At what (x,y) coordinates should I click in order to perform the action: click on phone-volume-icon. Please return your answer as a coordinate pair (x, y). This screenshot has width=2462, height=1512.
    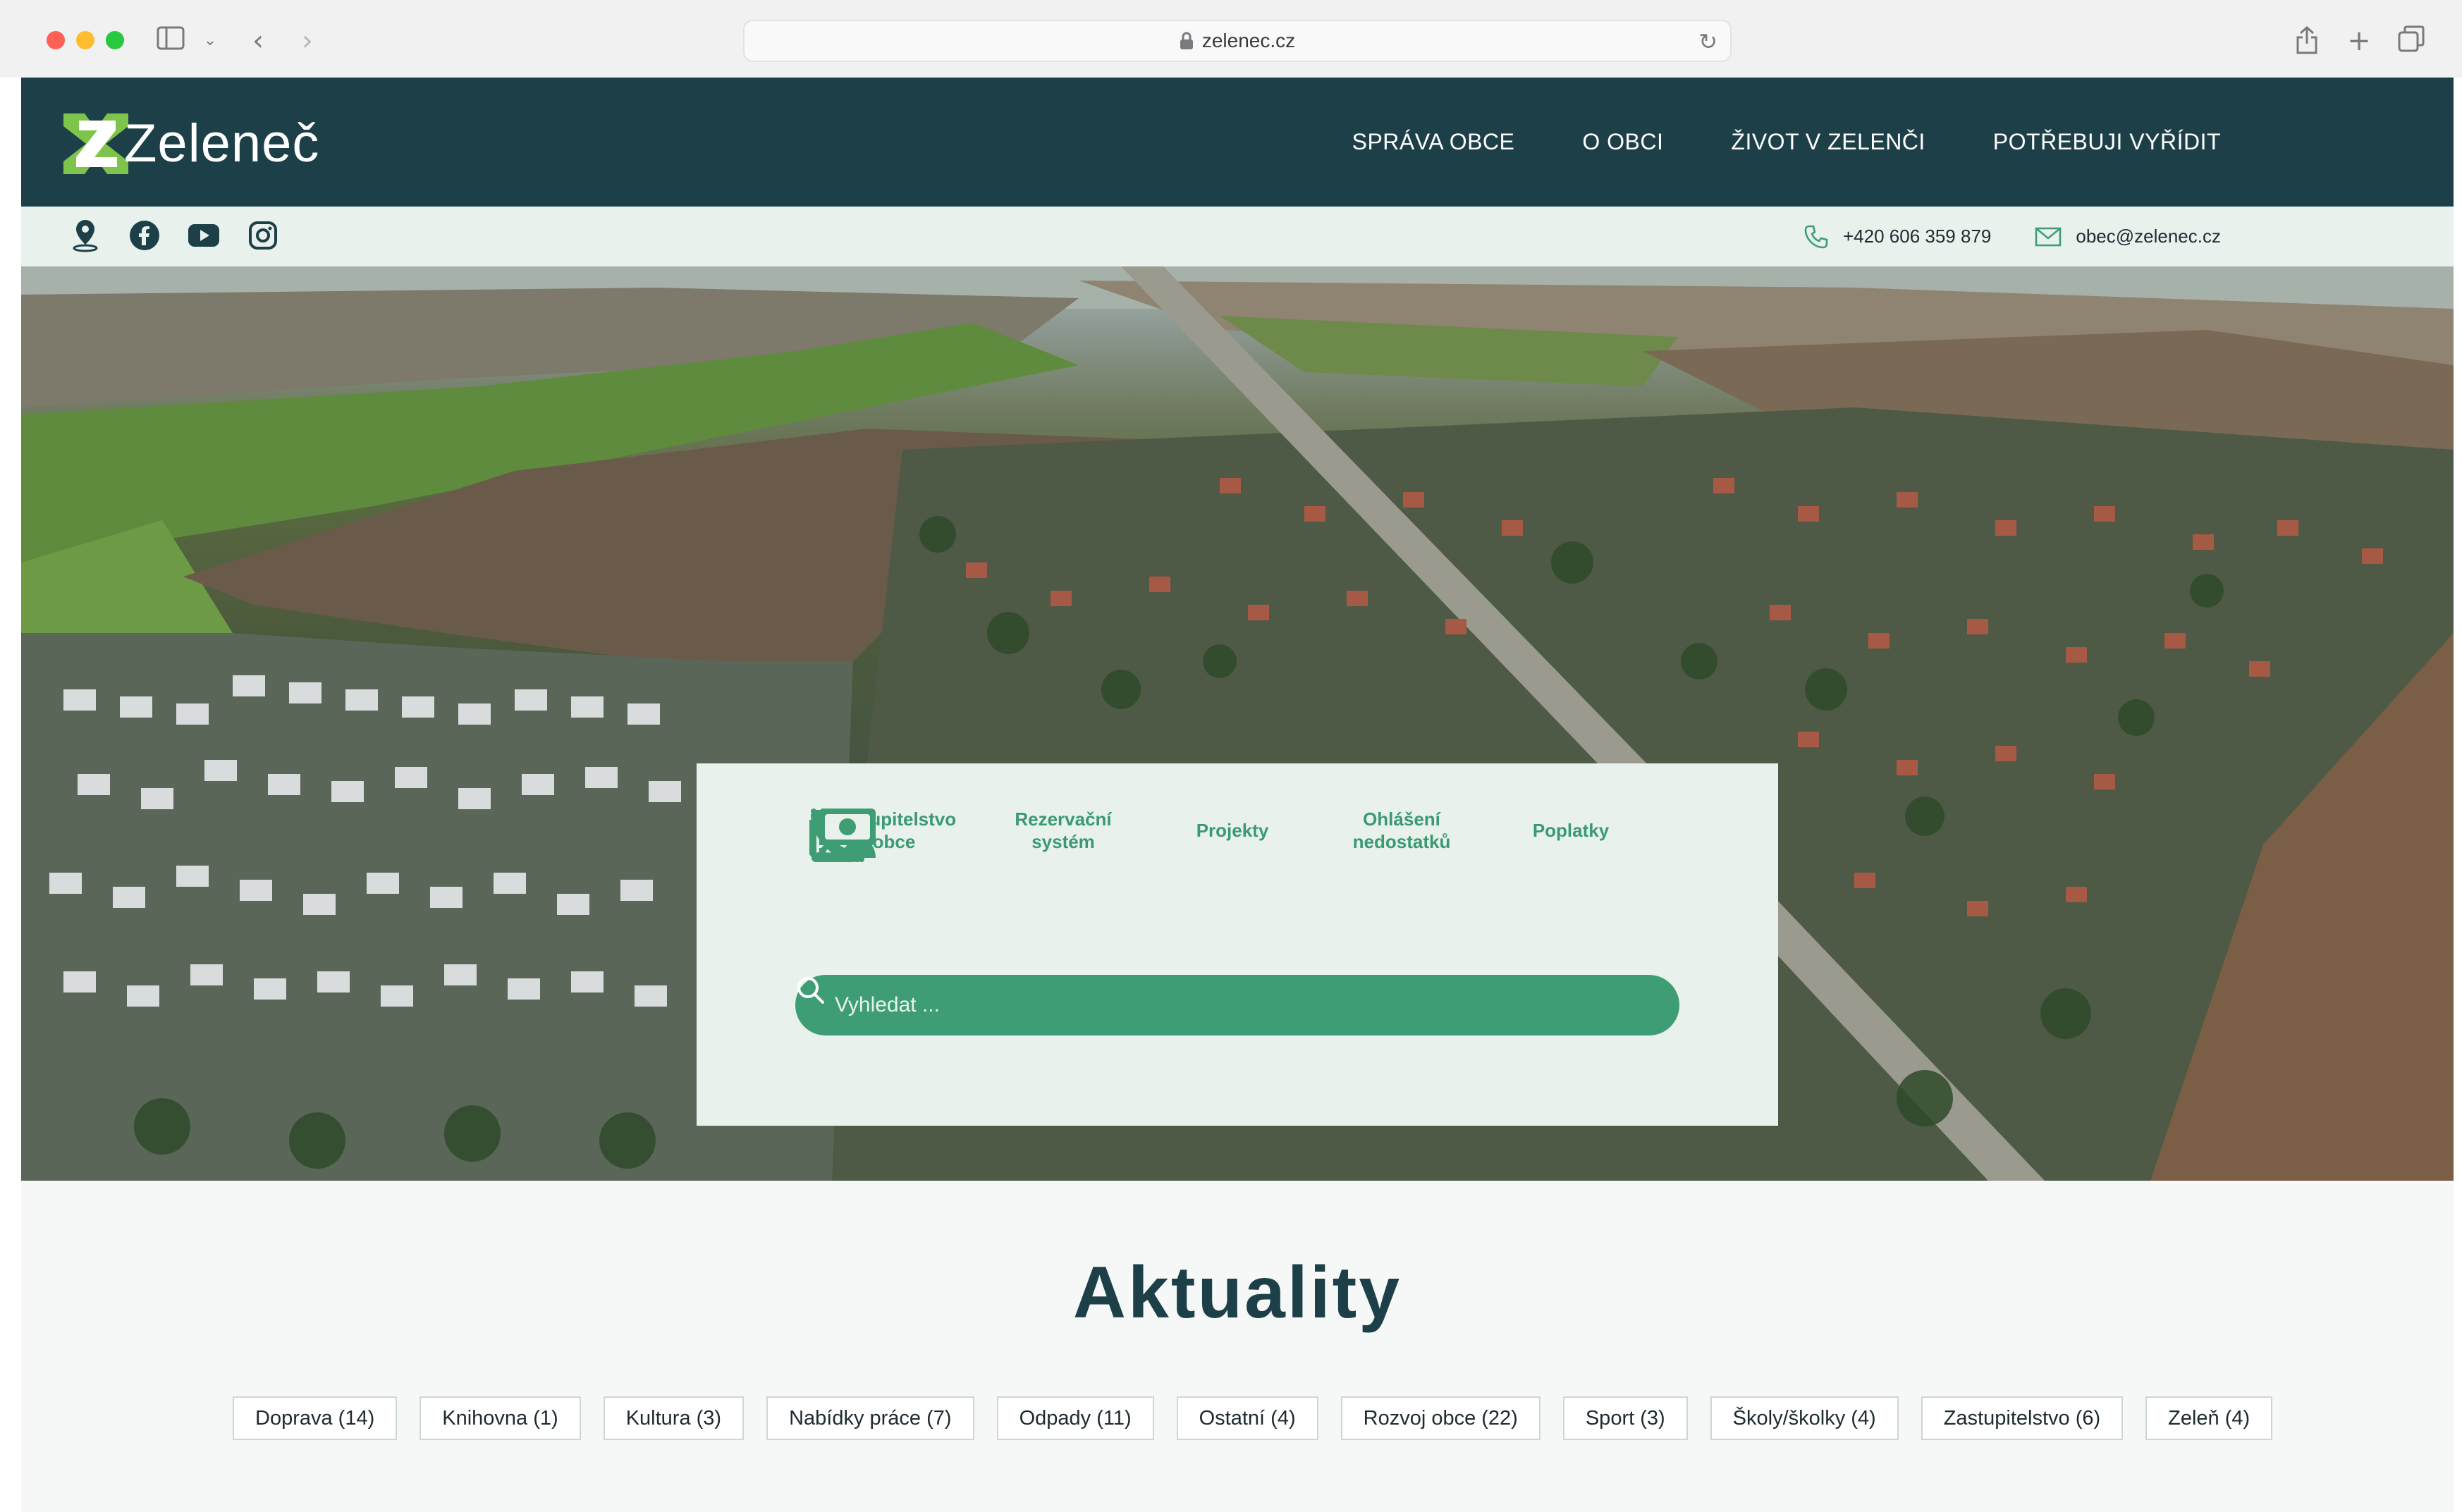
    Looking at the image, I should click on (1123, 869).